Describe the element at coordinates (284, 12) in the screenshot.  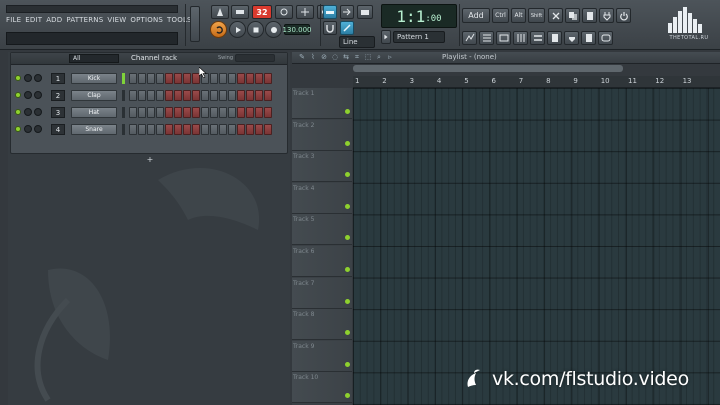
I see `wait-input-icon` at that location.